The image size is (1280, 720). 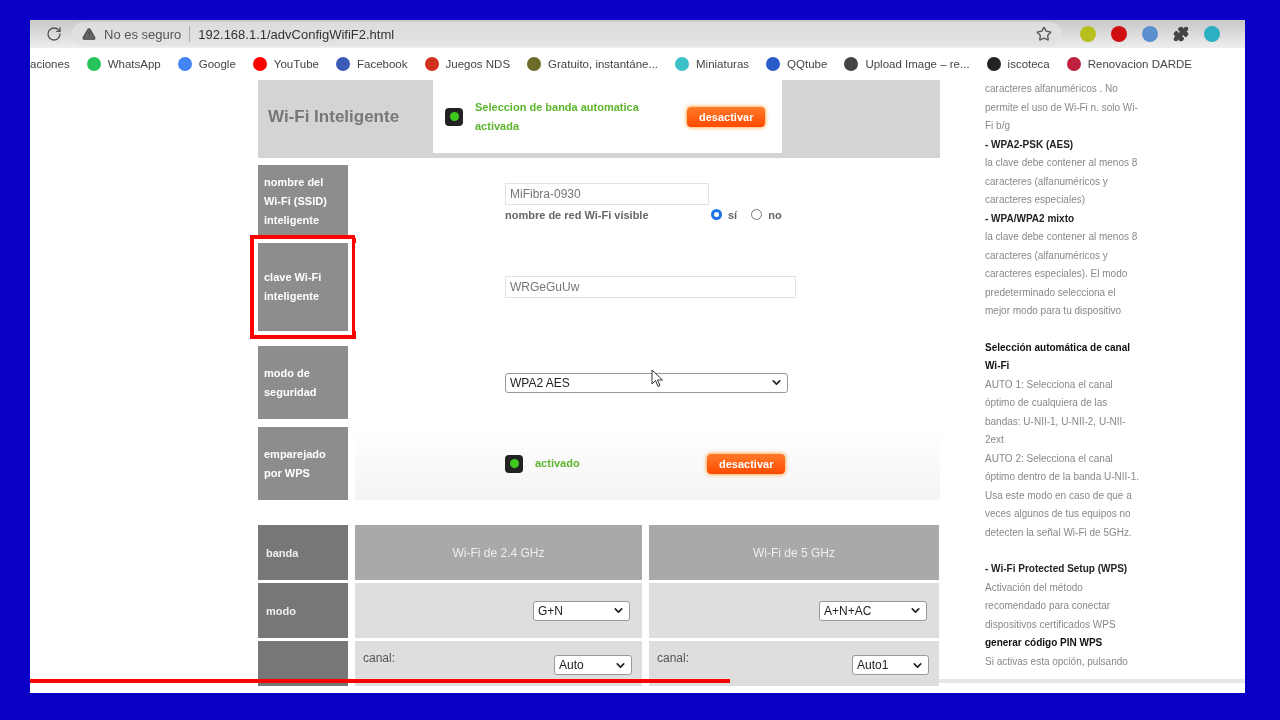 What do you see at coordinates (557, 116) in the screenshot?
I see `status-text: Seleccion de banda automatica activada` at bounding box center [557, 116].